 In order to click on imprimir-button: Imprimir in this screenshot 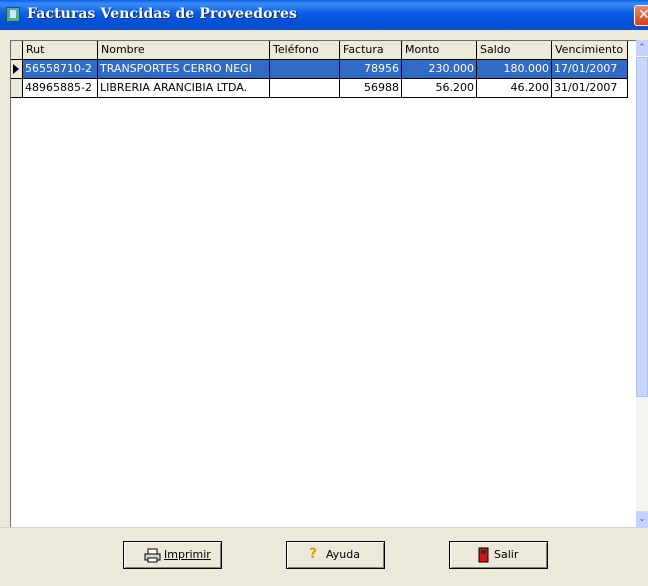, I will do `click(172, 555)`.